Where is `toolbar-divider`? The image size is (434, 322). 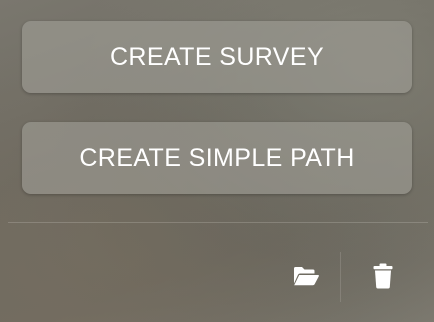
toolbar-divider is located at coordinates (340, 277).